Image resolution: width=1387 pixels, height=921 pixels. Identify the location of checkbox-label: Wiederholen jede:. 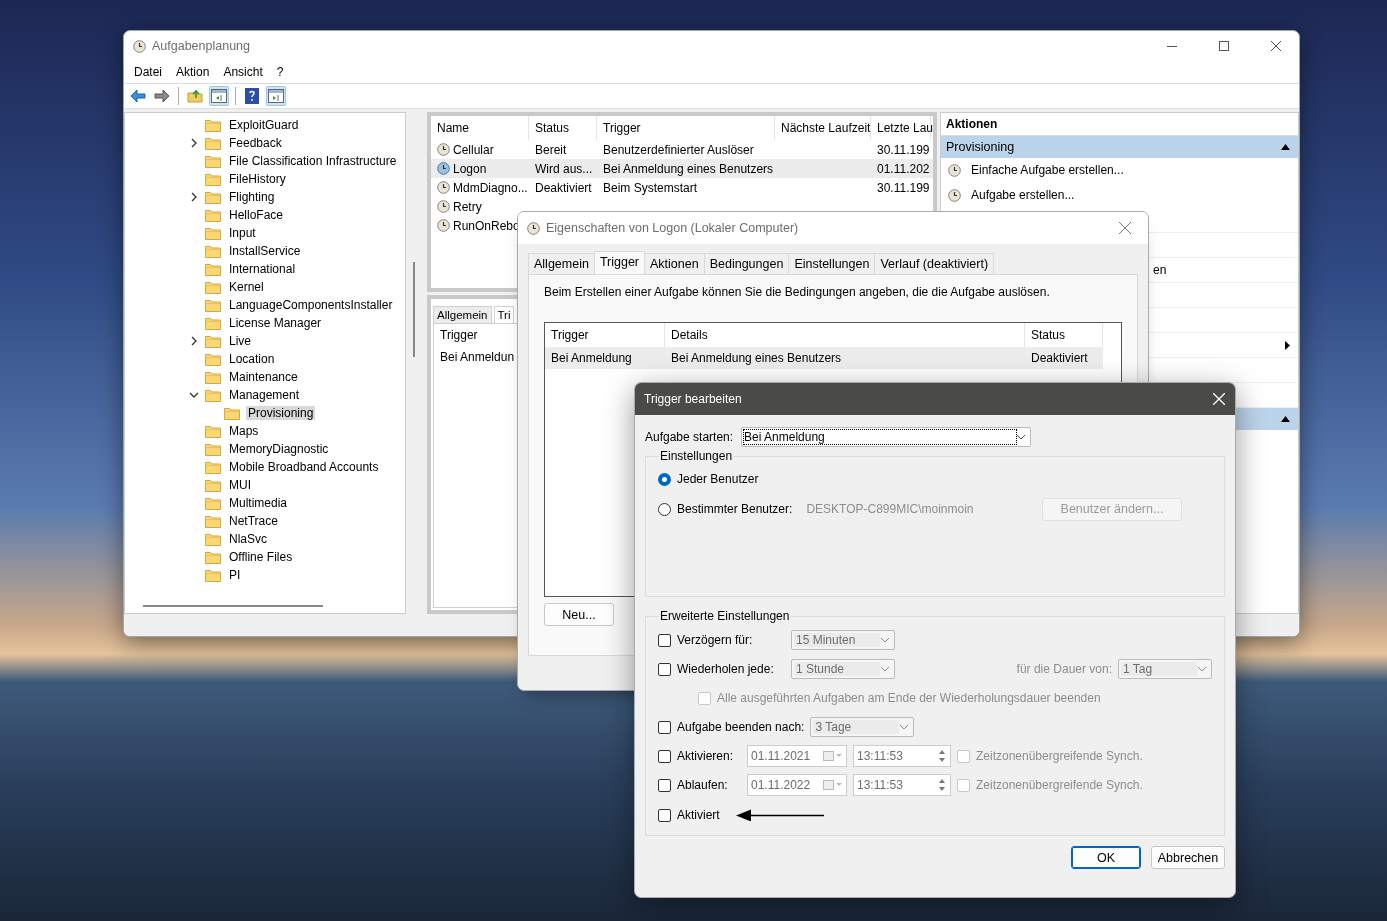
(726, 669).